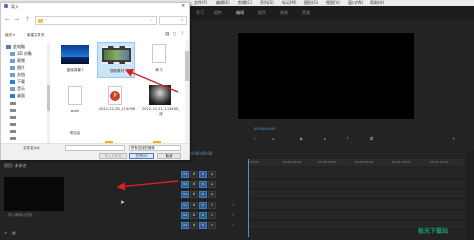 This screenshot has width=474, height=240. Describe the element at coordinates (17, 95) in the screenshot. I see `sidebar-item-desktop: 桌面` at that location.